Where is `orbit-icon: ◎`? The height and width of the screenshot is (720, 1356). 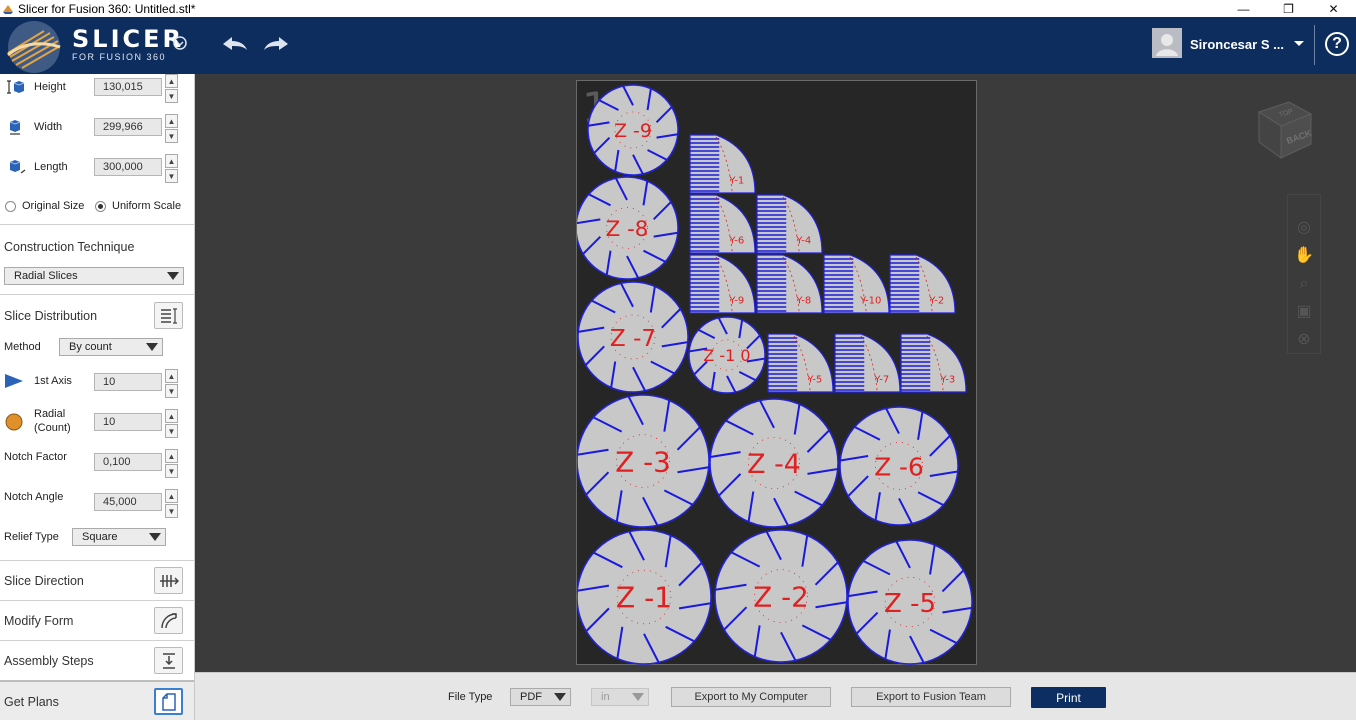
orbit-icon: ◎ is located at coordinates (1304, 227).